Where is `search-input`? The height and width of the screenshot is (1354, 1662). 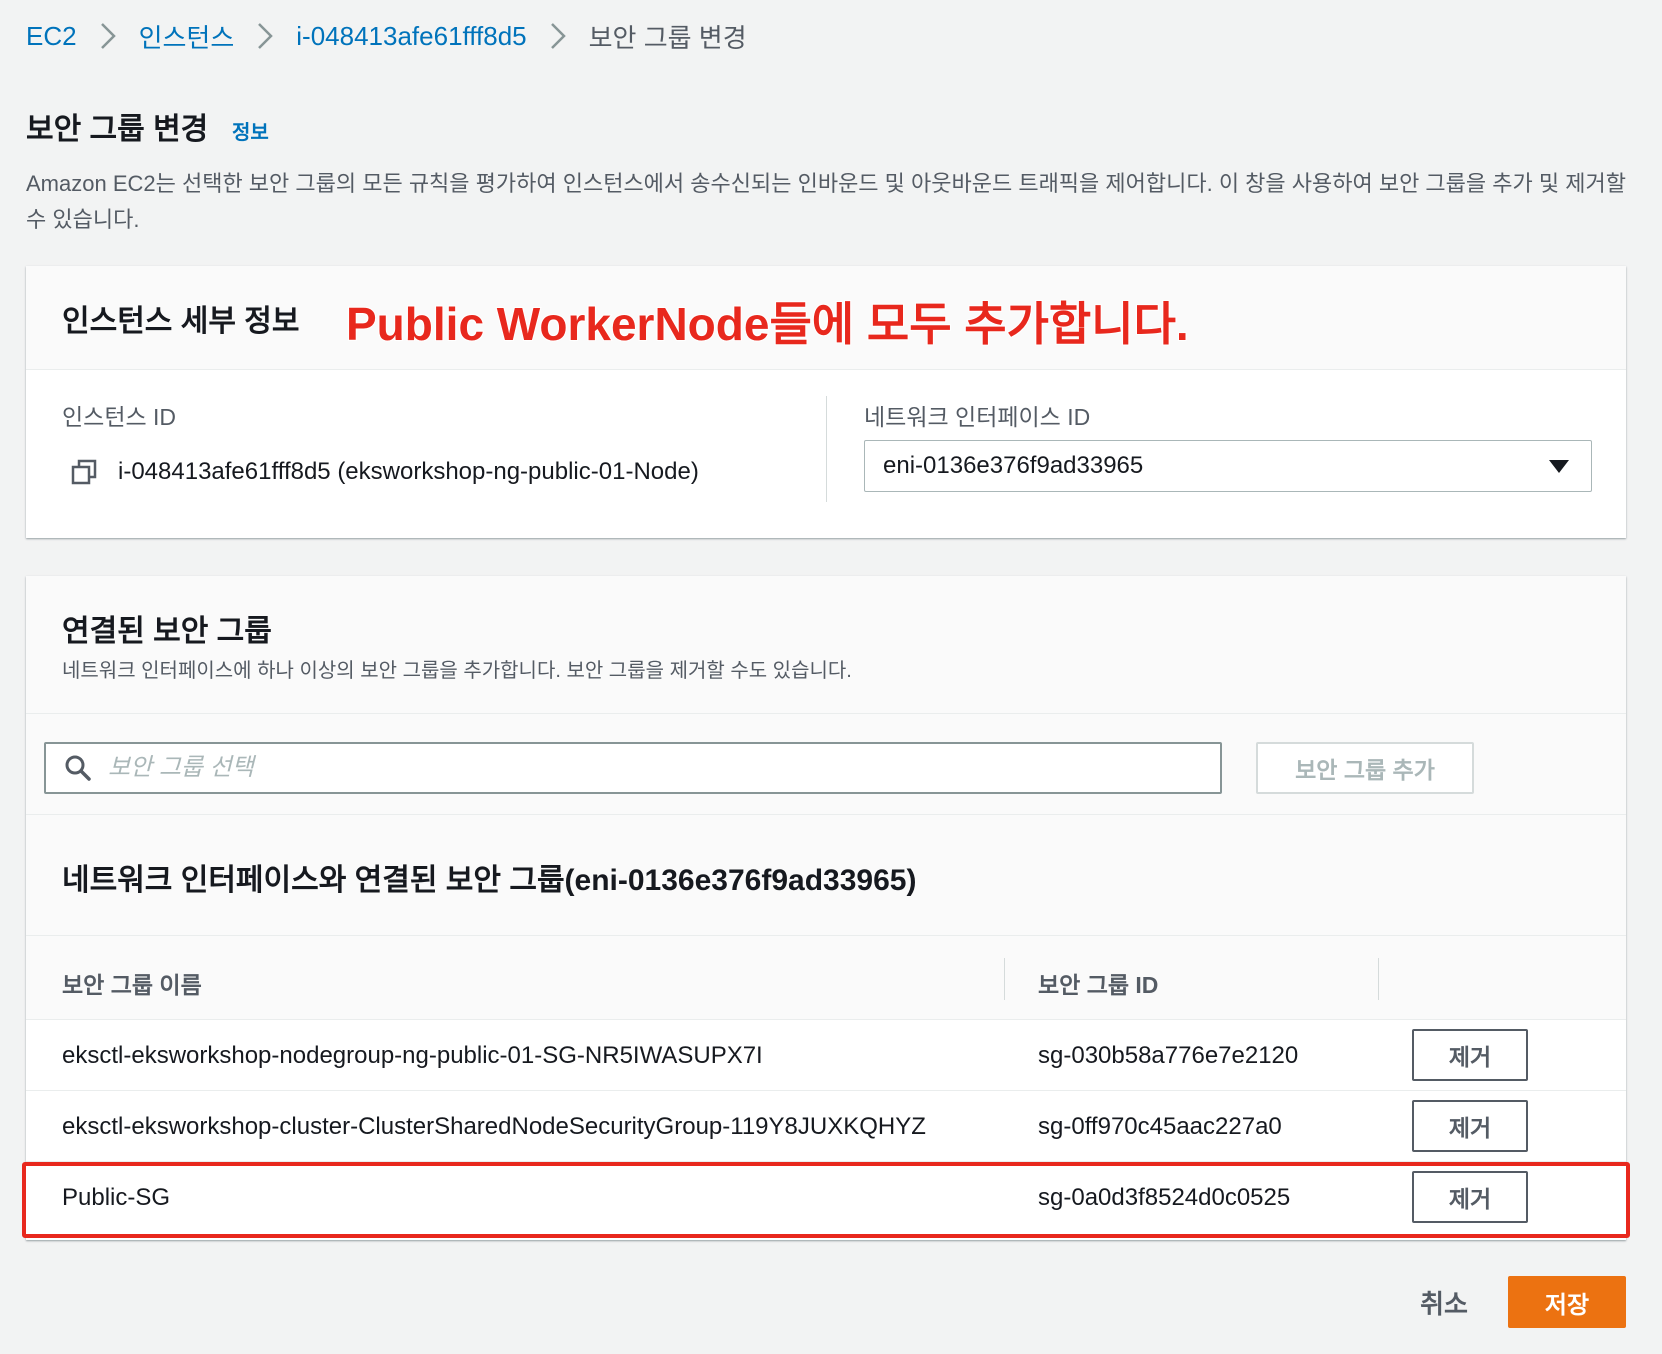 search-input is located at coordinates (608, 768).